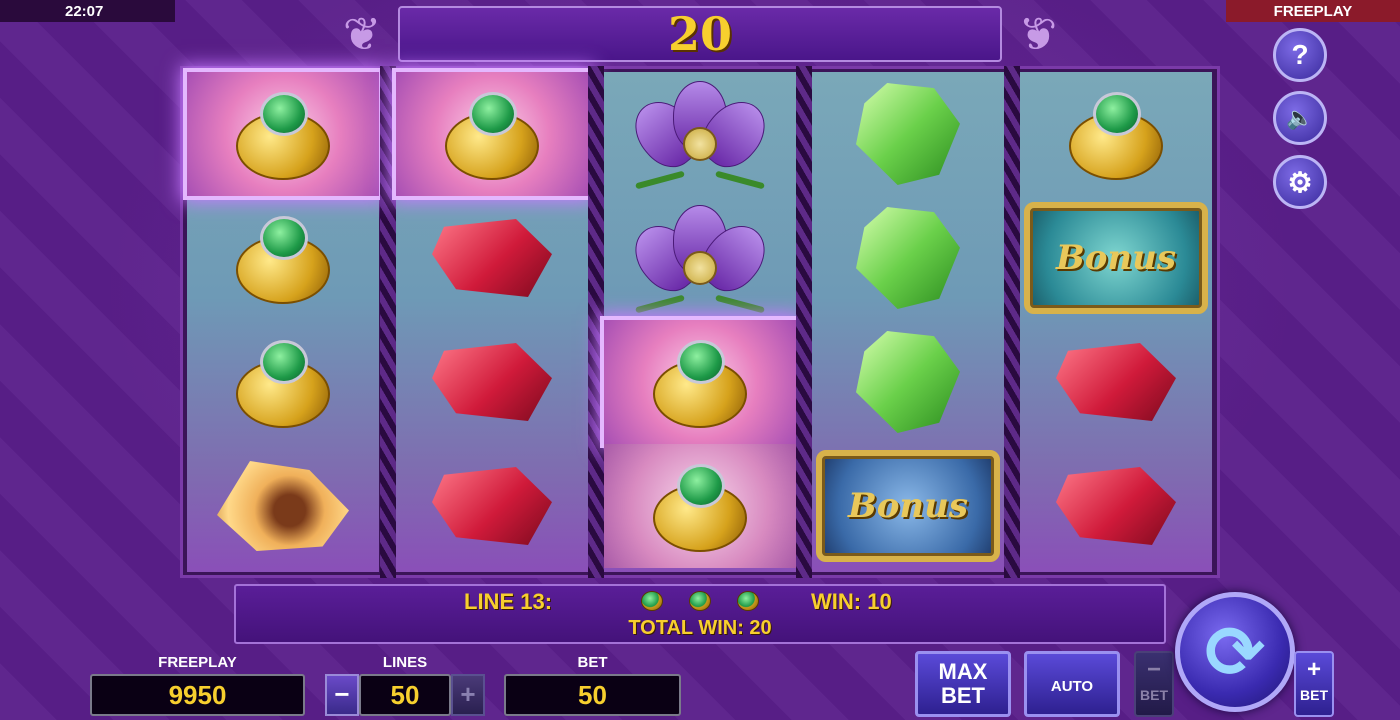 The image size is (1400, 720). What do you see at coordinates (963, 671) in the screenshot?
I see `max-bet-line1: MAX` at bounding box center [963, 671].